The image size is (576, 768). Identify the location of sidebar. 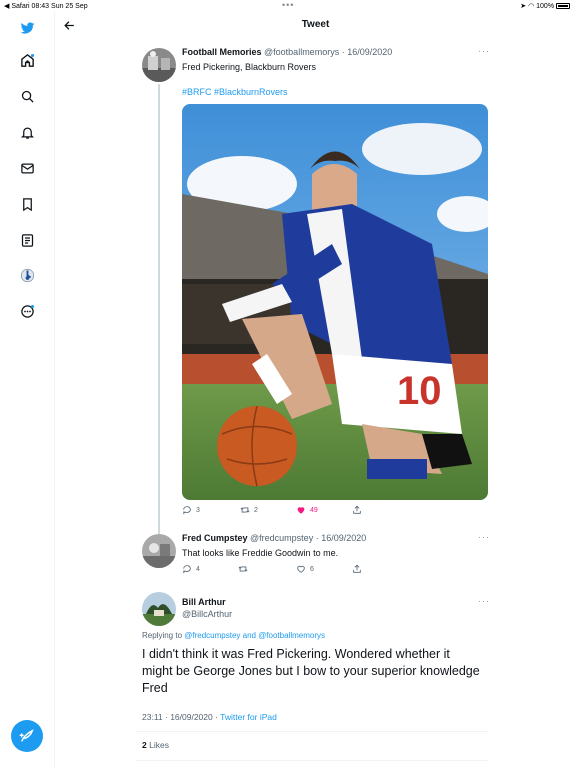
(27, 390).